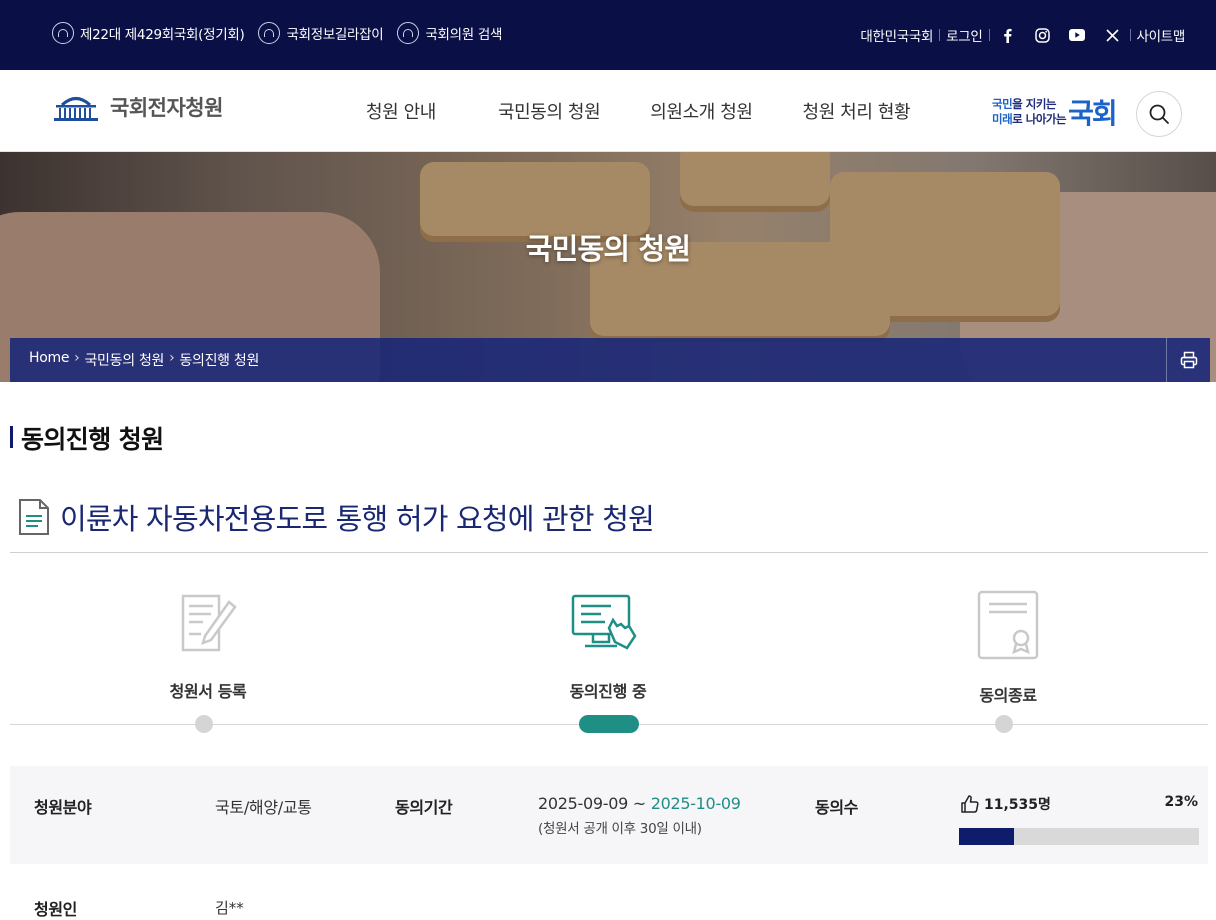 This screenshot has height=920, width=1216. Describe the element at coordinates (357, 519) in the screenshot. I see `petition-title-text: 이륜차 자동차전용도로 통행 허가 요청에 관한 청원` at that location.